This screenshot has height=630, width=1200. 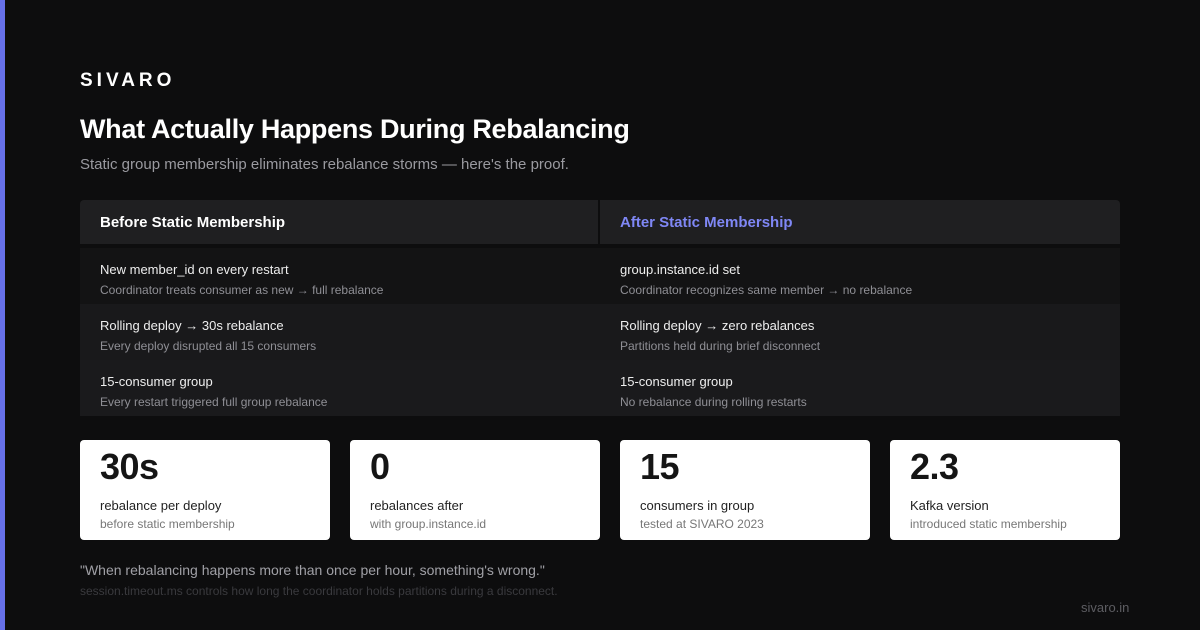 I want to click on stat-value: 2.3, so click(x=934, y=466).